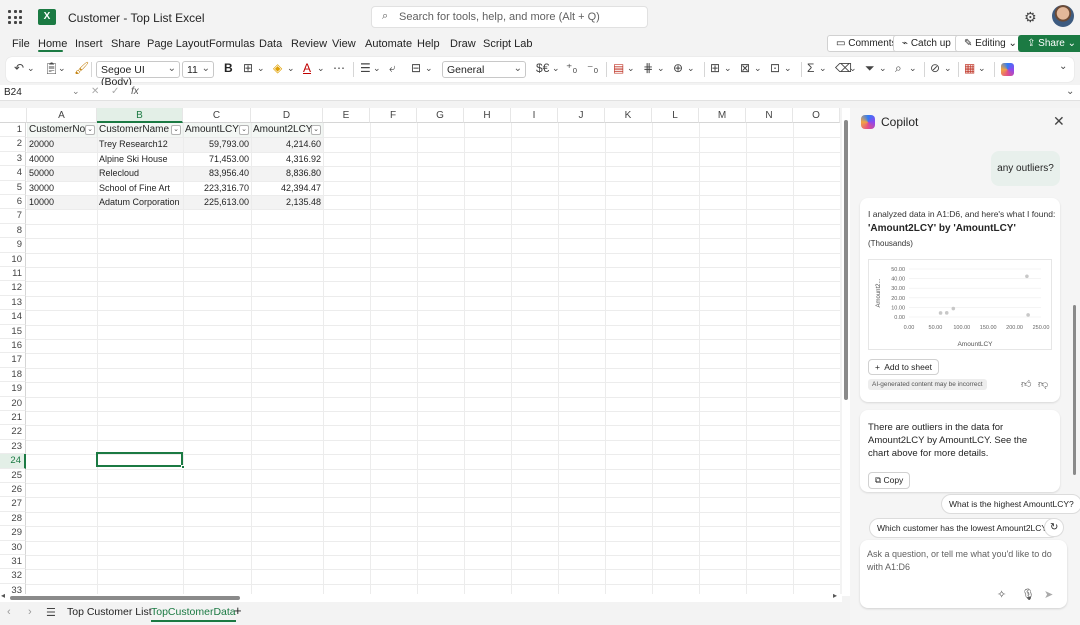  Describe the element at coordinates (217, 159) in the screenshot. I see `table-cell: 71,453.00` at that location.